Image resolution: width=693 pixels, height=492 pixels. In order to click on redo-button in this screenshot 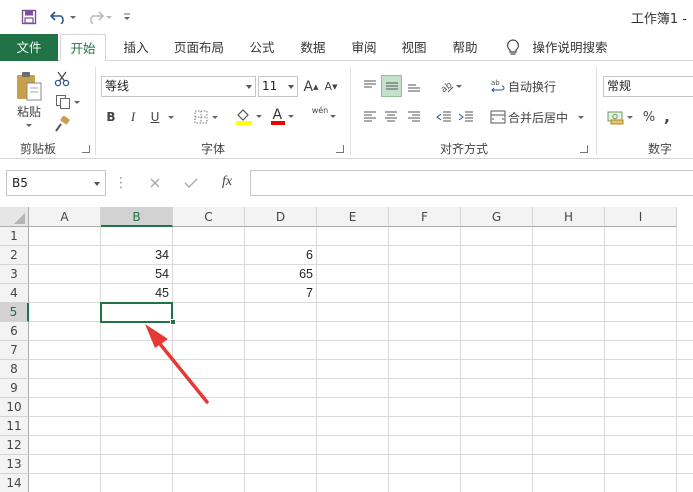, I will do `click(99, 17)`.